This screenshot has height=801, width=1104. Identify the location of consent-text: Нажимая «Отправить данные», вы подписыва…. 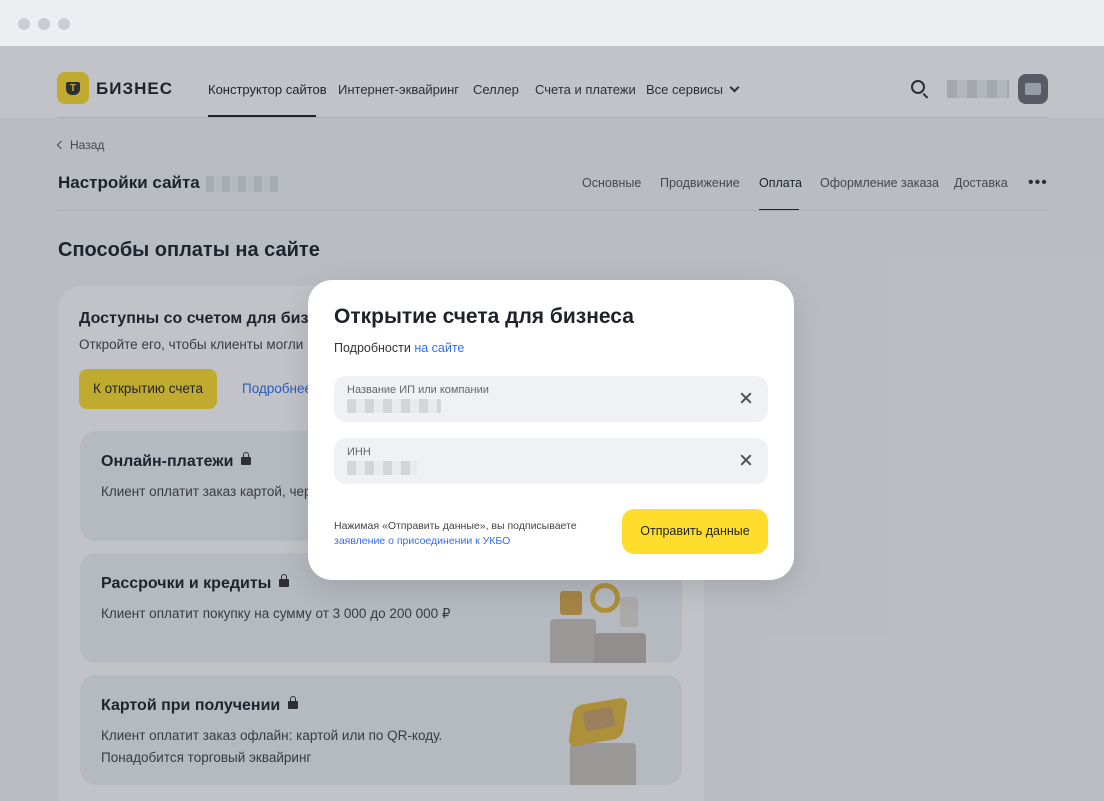
(455, 534).